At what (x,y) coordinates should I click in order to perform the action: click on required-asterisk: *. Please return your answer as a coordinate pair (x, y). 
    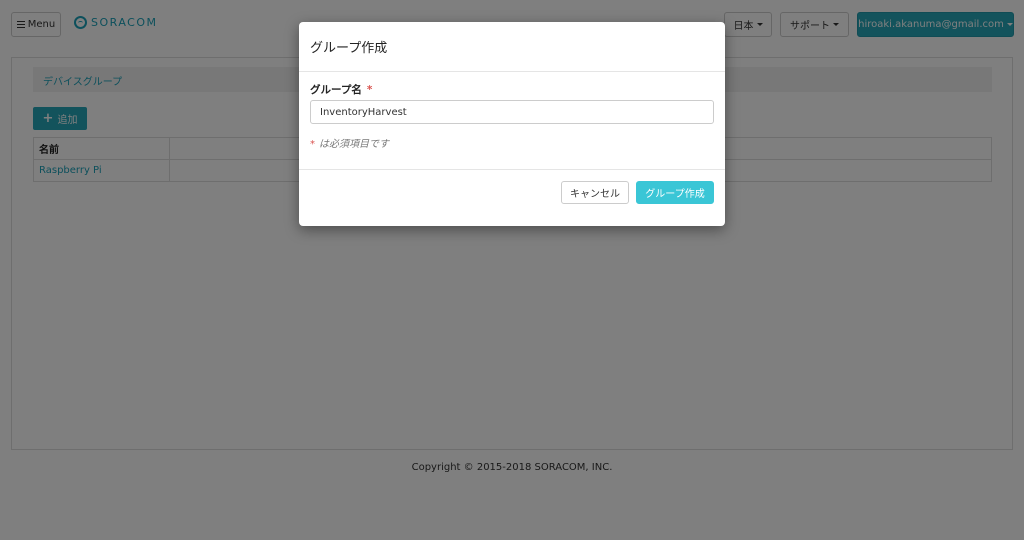
    Looking at the image, I should click on (369, 90).